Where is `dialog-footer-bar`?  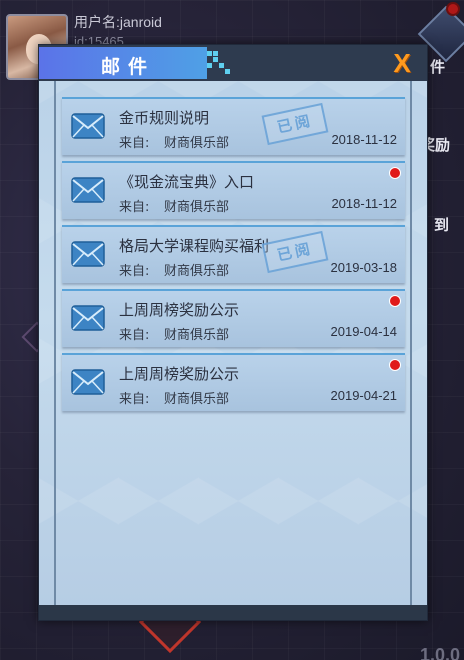 dialog-footer-bar is located at coordinates (233, 612).